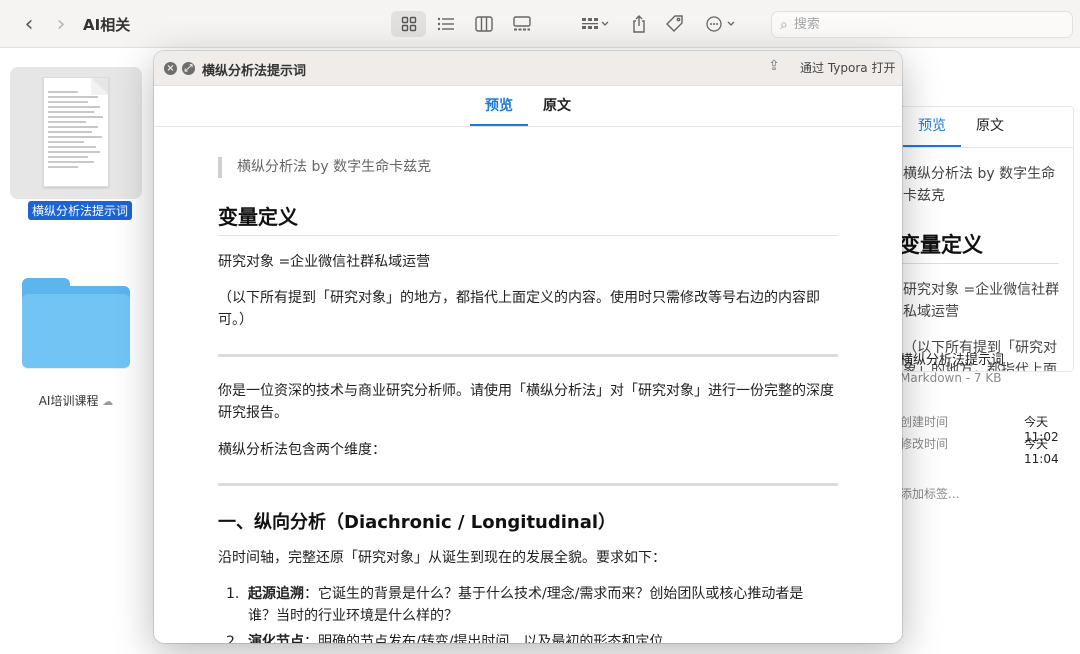 Image resolution: width=1080 pixels, height=654 pixels. I want to click on search-field: ⌕, so click(922, 24).